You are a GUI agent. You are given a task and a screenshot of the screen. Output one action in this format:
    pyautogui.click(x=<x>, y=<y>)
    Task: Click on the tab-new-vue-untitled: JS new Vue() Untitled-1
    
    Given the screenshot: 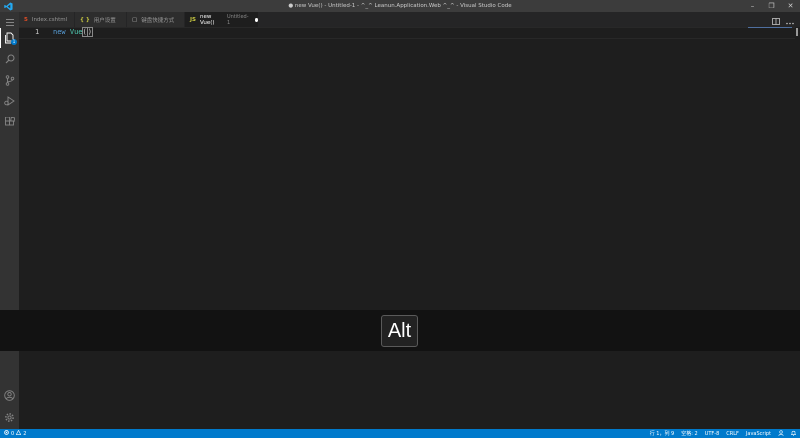 What is the action you would take?
    pyautogui.click(x=222, y=19)
    